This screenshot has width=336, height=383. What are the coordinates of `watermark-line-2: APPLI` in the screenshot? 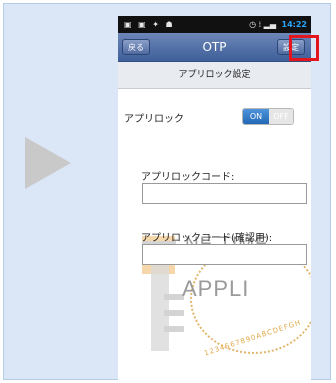 It's located at (216, 288).